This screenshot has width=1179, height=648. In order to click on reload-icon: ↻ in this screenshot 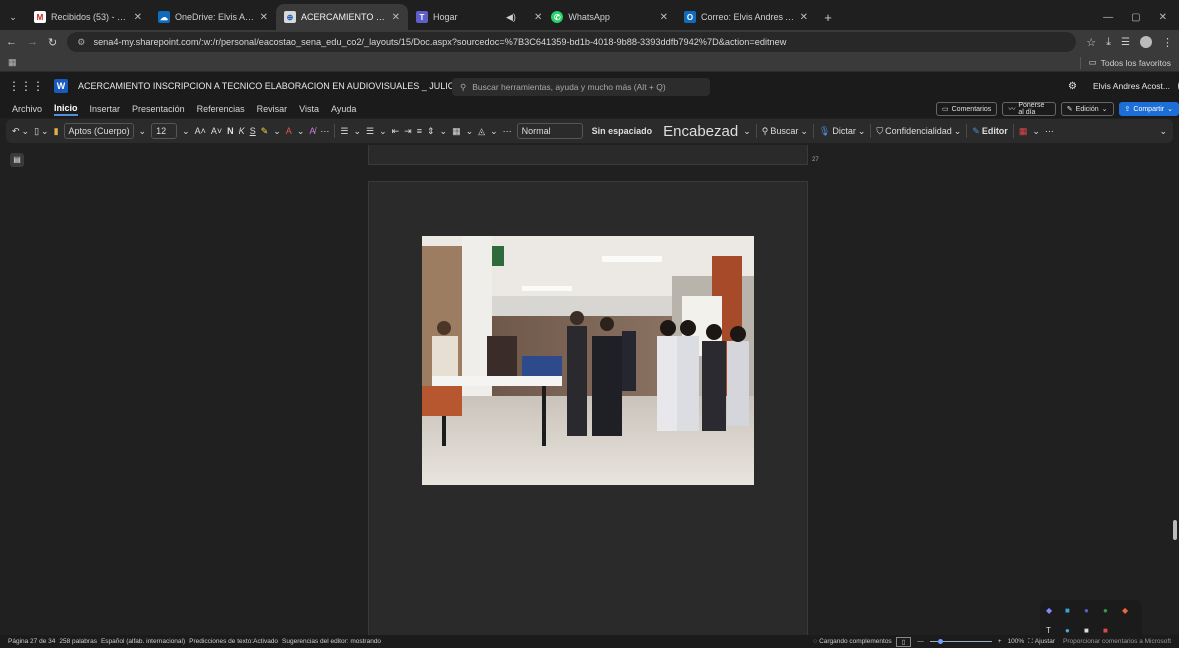, I will do `click(52, 42)`.